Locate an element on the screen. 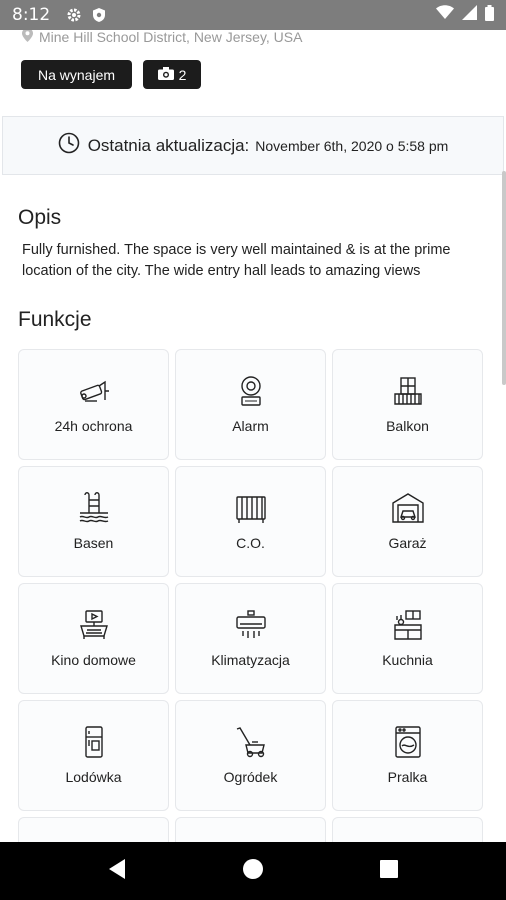  feature-label: Kuchnia is located at coordinates (407, 660).